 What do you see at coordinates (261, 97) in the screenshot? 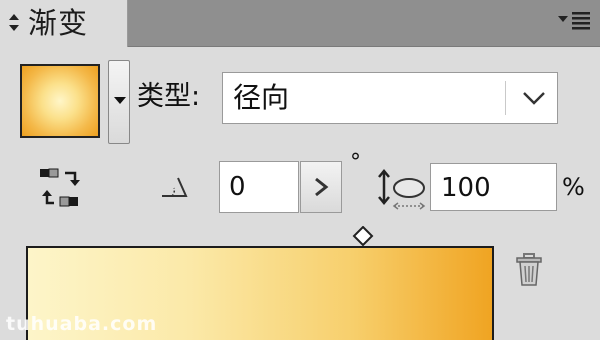
I see `type-select-value: 径向` at bounding box center [261, 97].